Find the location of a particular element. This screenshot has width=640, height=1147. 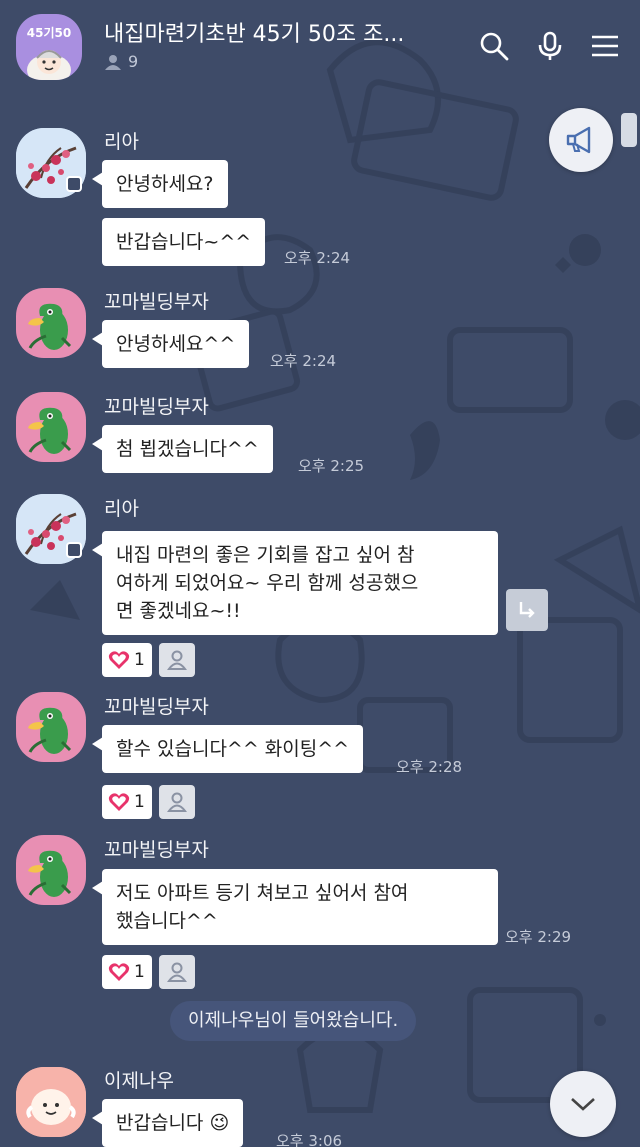

message-bubble: 첨 뵙겠습니다^^ is located at coordinates (182, 449).